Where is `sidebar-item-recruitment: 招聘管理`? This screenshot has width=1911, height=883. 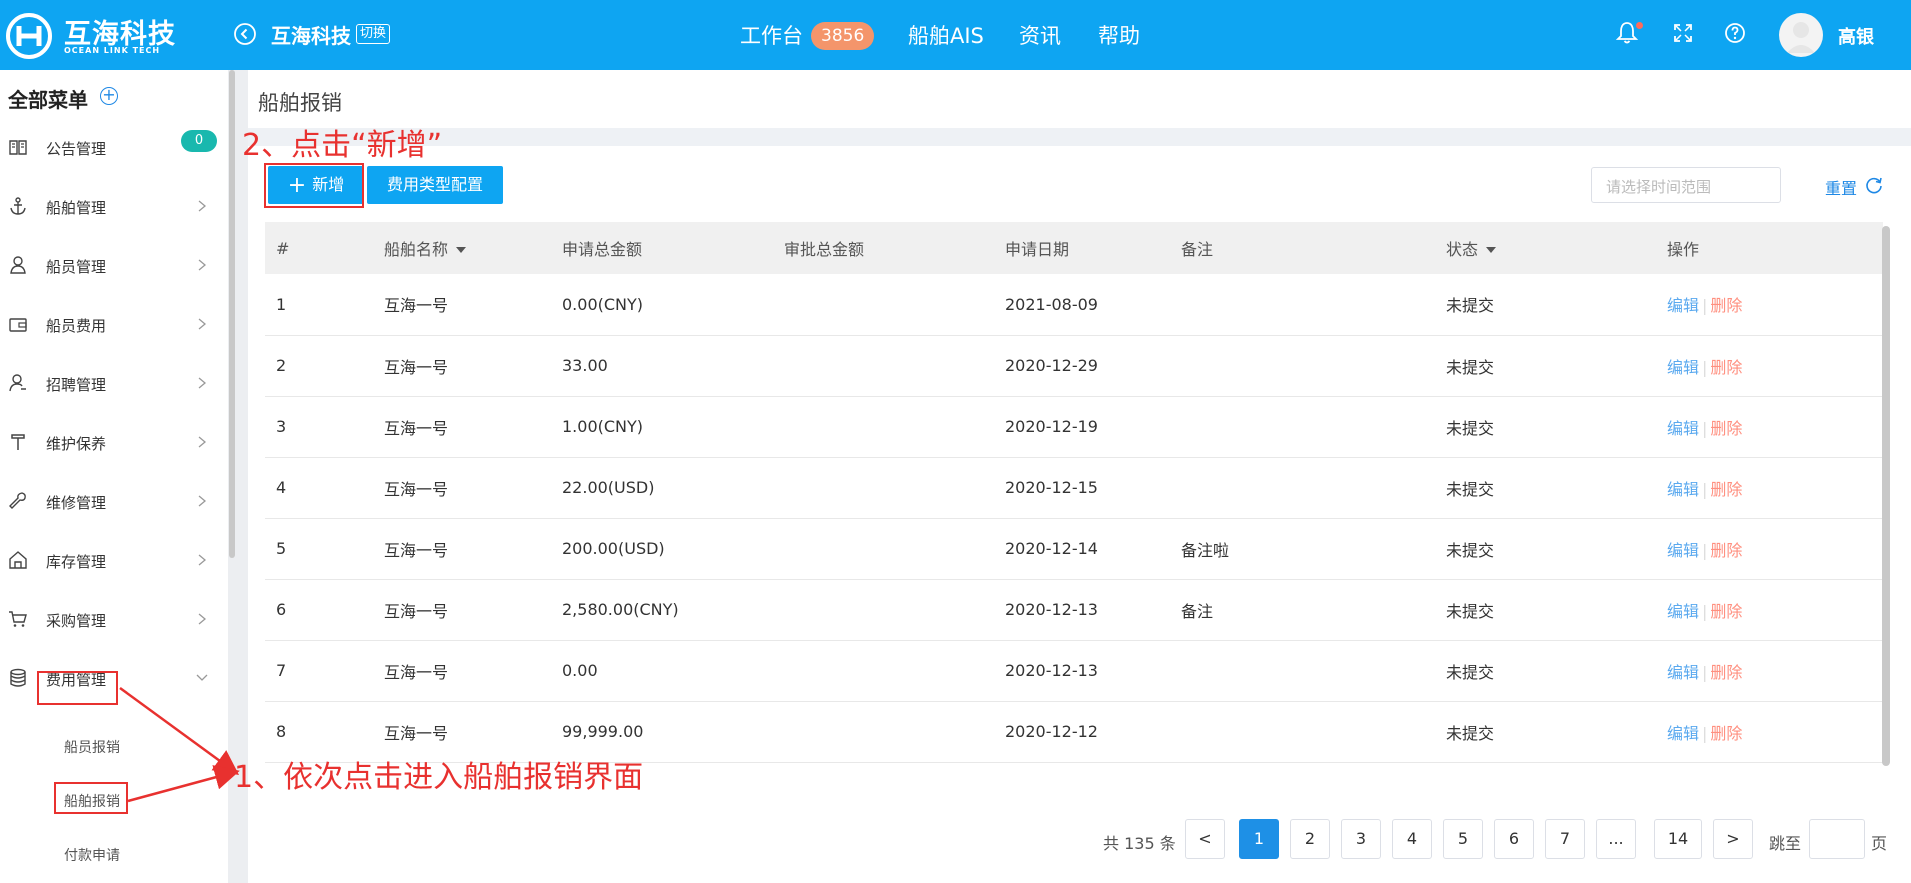 sidebar-item-recruitment: 招聘管理 is located at coordinates (110, 383).